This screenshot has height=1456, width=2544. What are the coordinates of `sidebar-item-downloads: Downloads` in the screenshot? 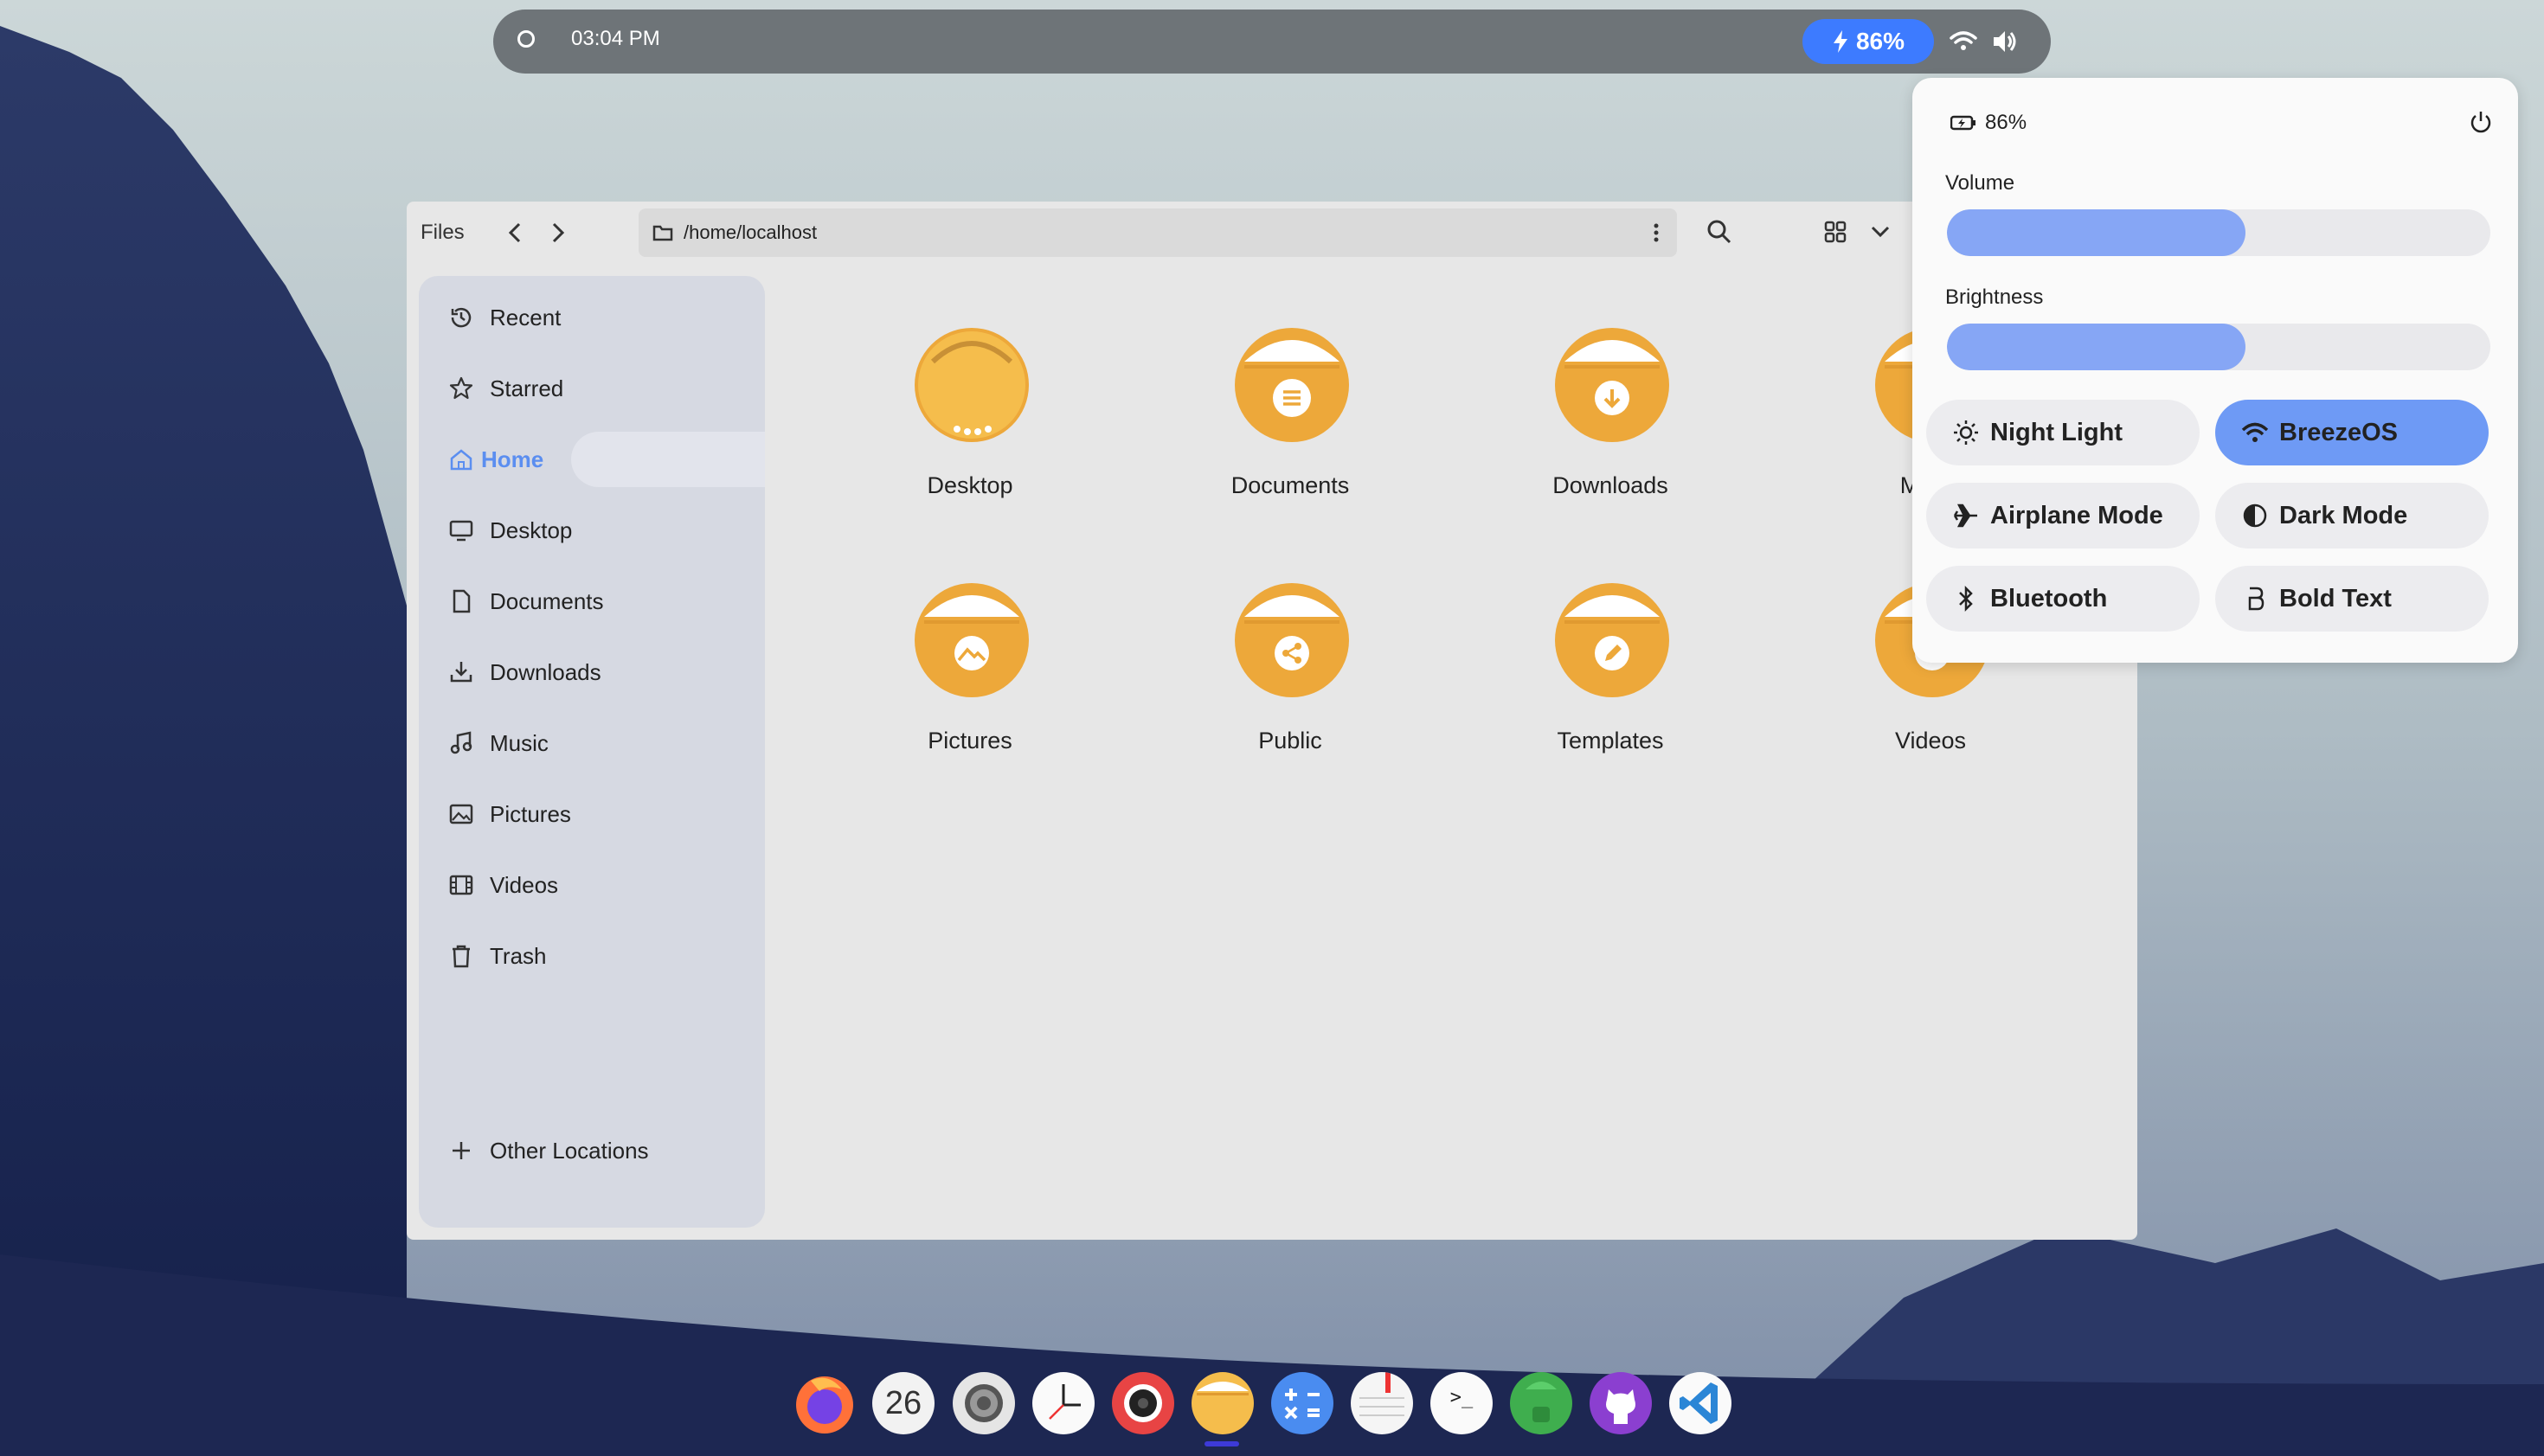 It's located at (592, 672).